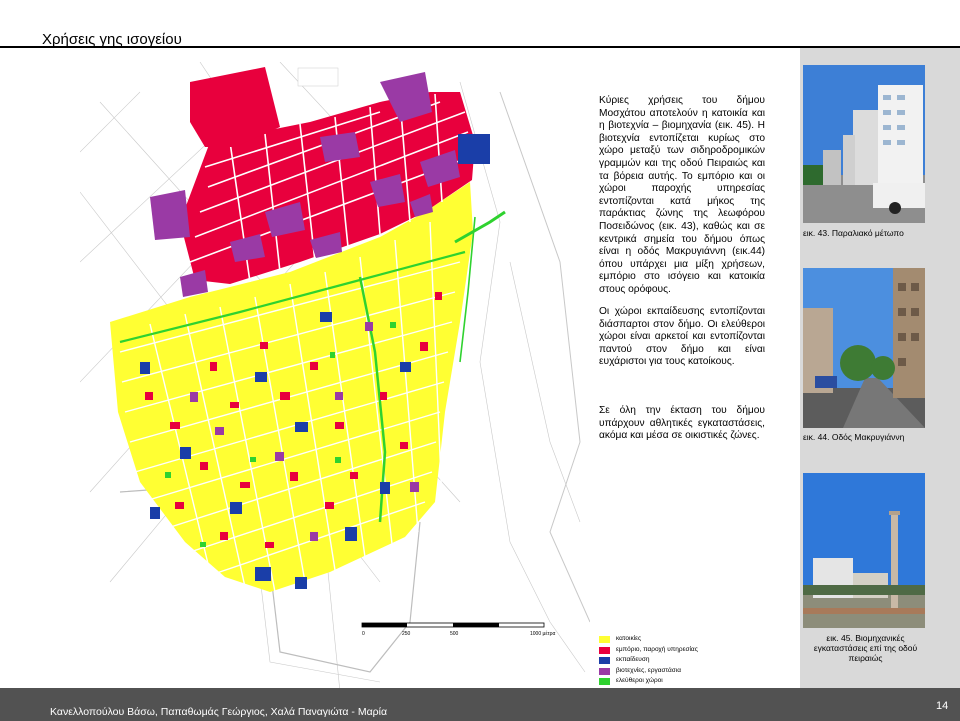 The image size is (960, 721). Describe the element at coordinates (864, 348) in the screenshot. I see `photo-makrygianni-street` at that location.